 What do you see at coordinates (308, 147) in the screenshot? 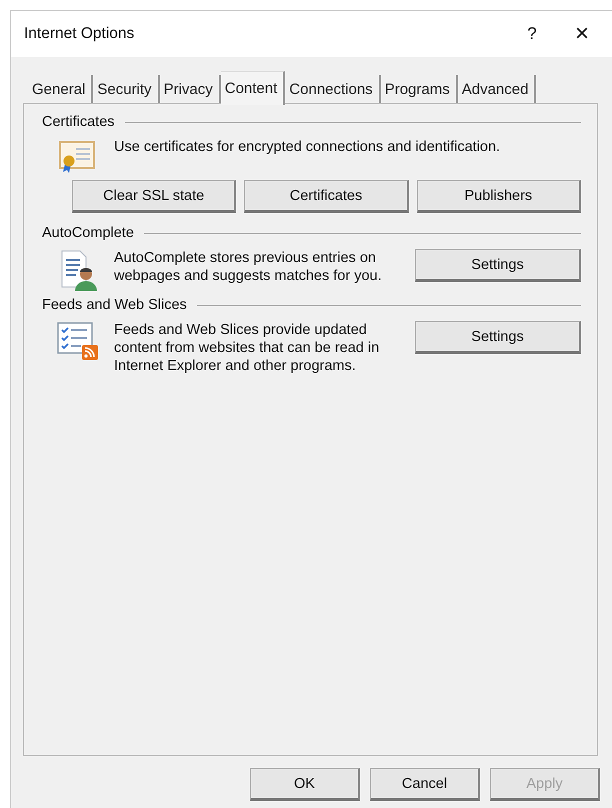
I see `section-description: Use certificates for encrypted connections and identification.` at bounding box center [308, 147].